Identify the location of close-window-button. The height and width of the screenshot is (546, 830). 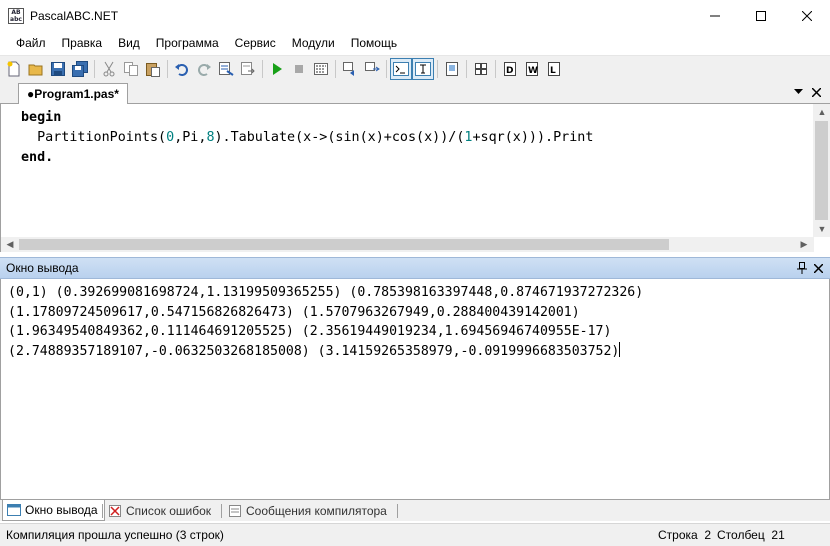
(807, 15).